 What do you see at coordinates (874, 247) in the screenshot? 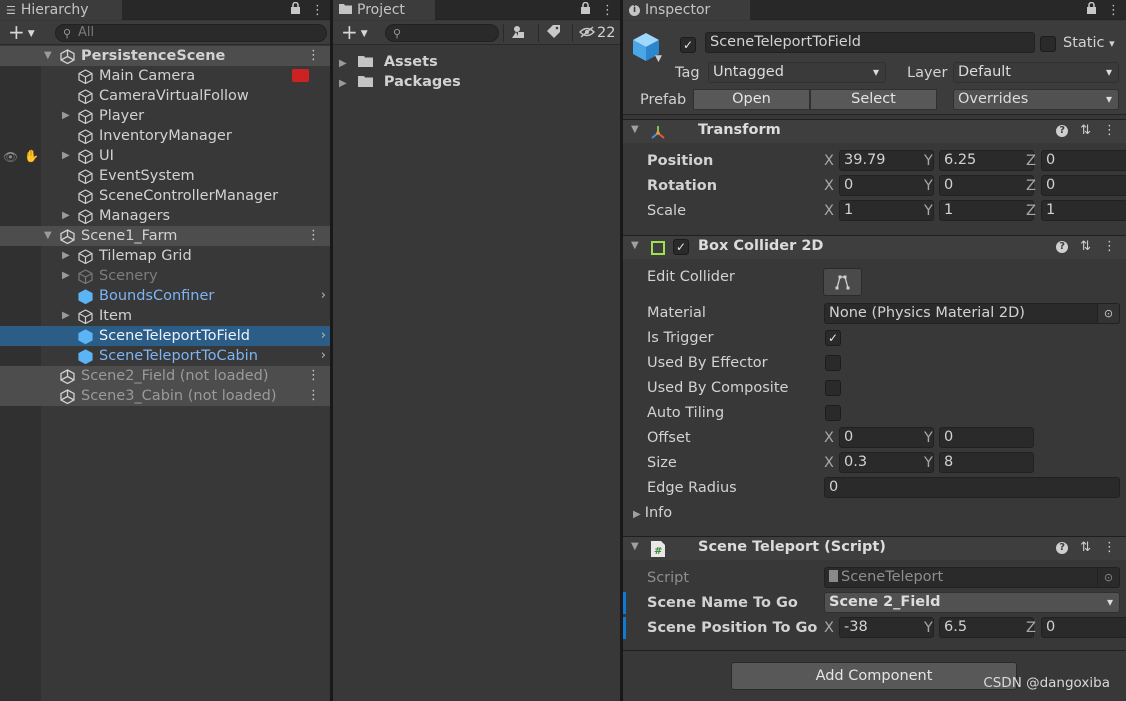
I see `box-collider-header: ▼ ✓ Box Collider 2D ? ⇅ ⋮` at bounding box center [874, 247].